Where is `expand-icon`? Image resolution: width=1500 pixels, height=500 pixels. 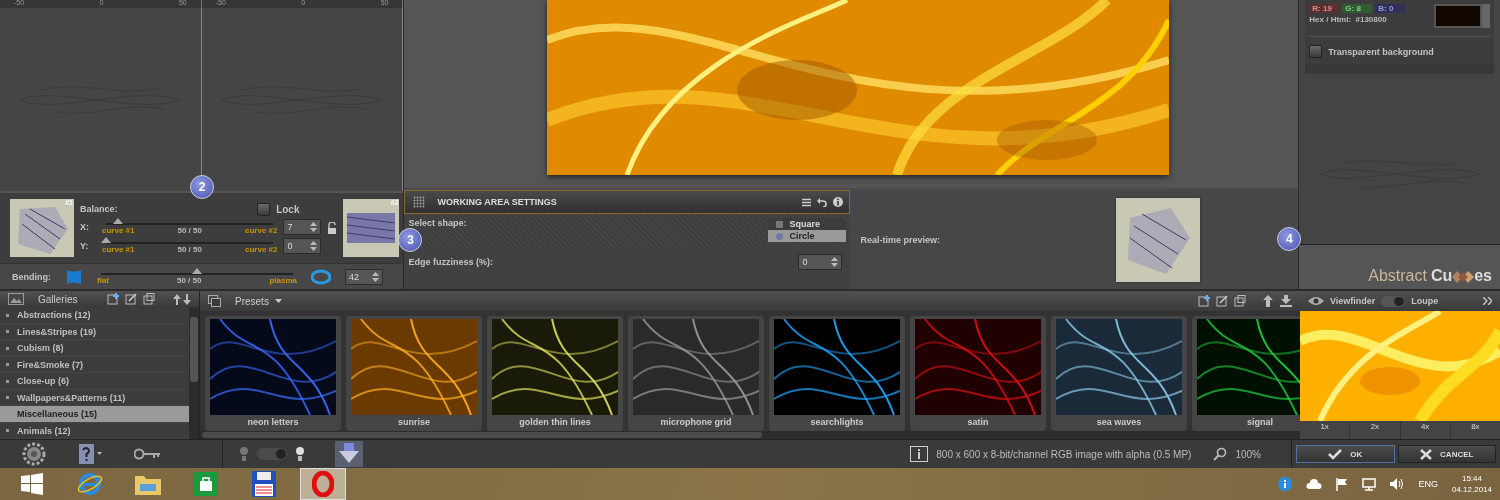
expand-icon is located at coordinates (1487, 301).